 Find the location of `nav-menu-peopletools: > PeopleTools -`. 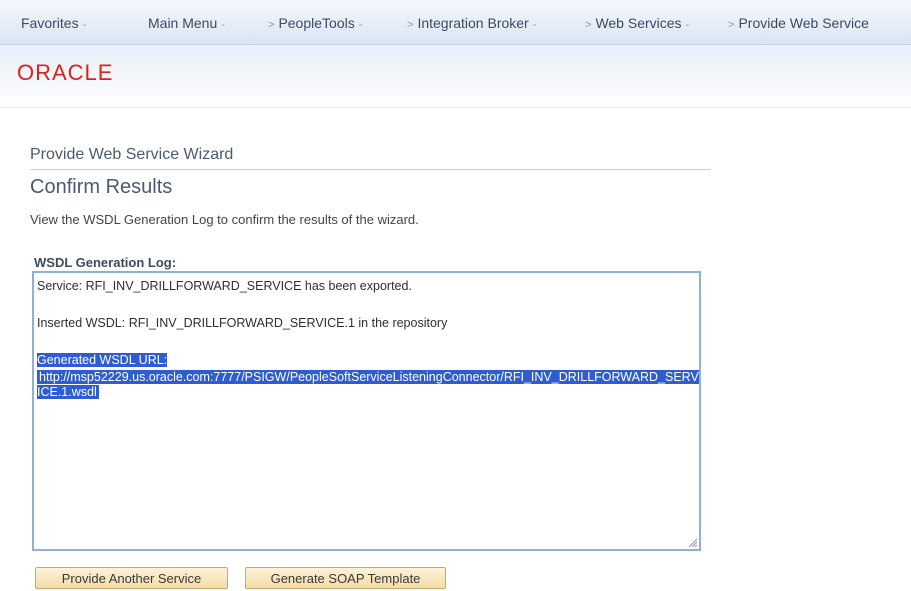

nav-menu-peopletools: > PeopleTools - is located at coordinates (315, 23).